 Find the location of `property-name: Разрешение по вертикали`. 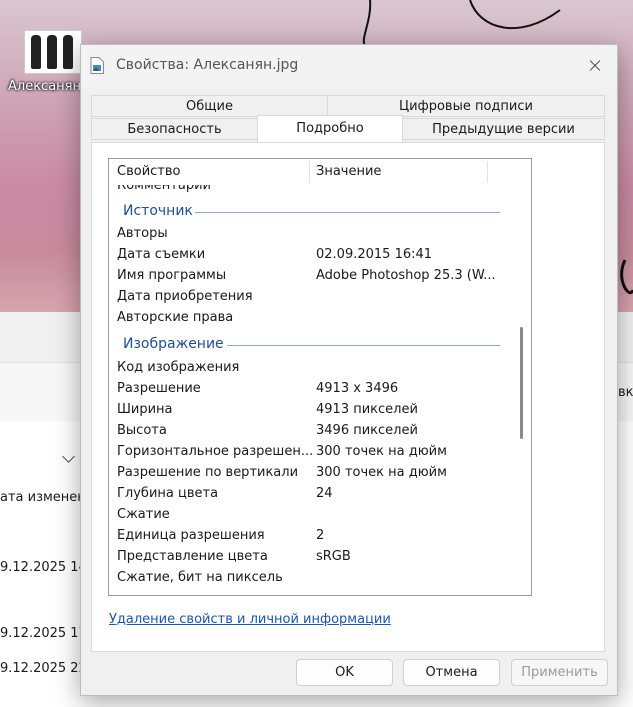

property-name: Разрешение по вертикали is located at coordinates (207, 472).